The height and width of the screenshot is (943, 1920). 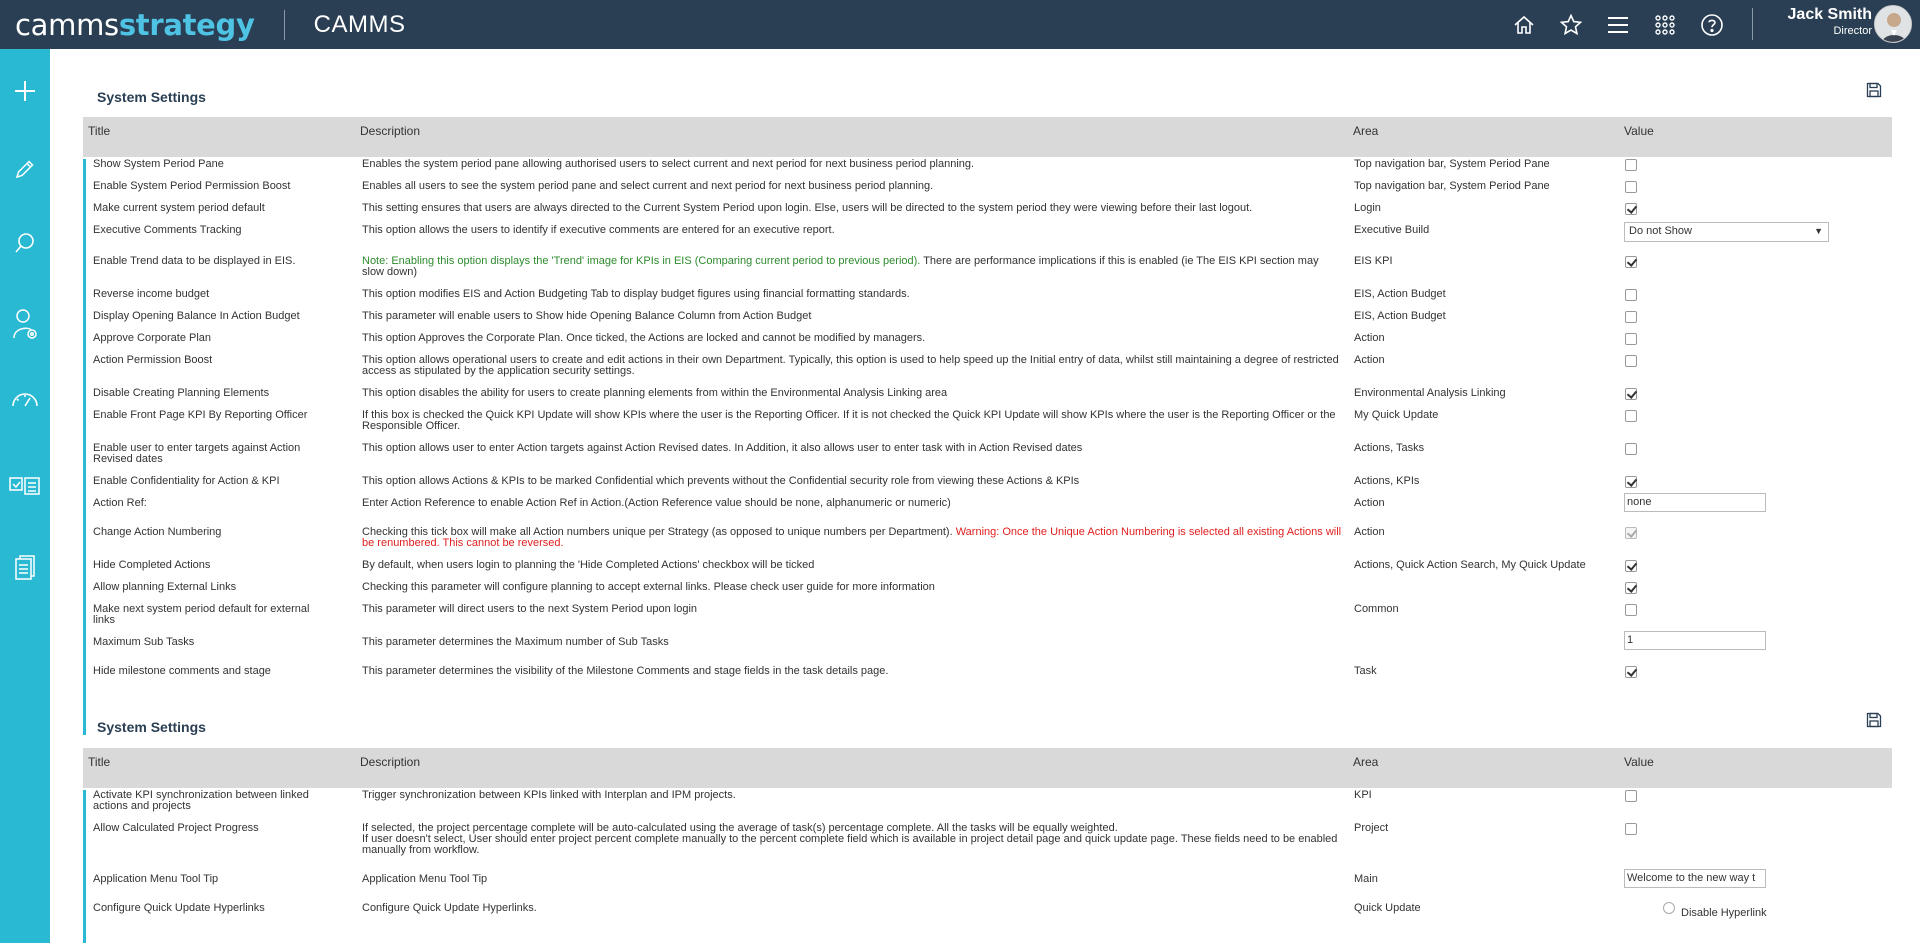 I want to click on apps-grid-icon, so click(x=1664, y=24).